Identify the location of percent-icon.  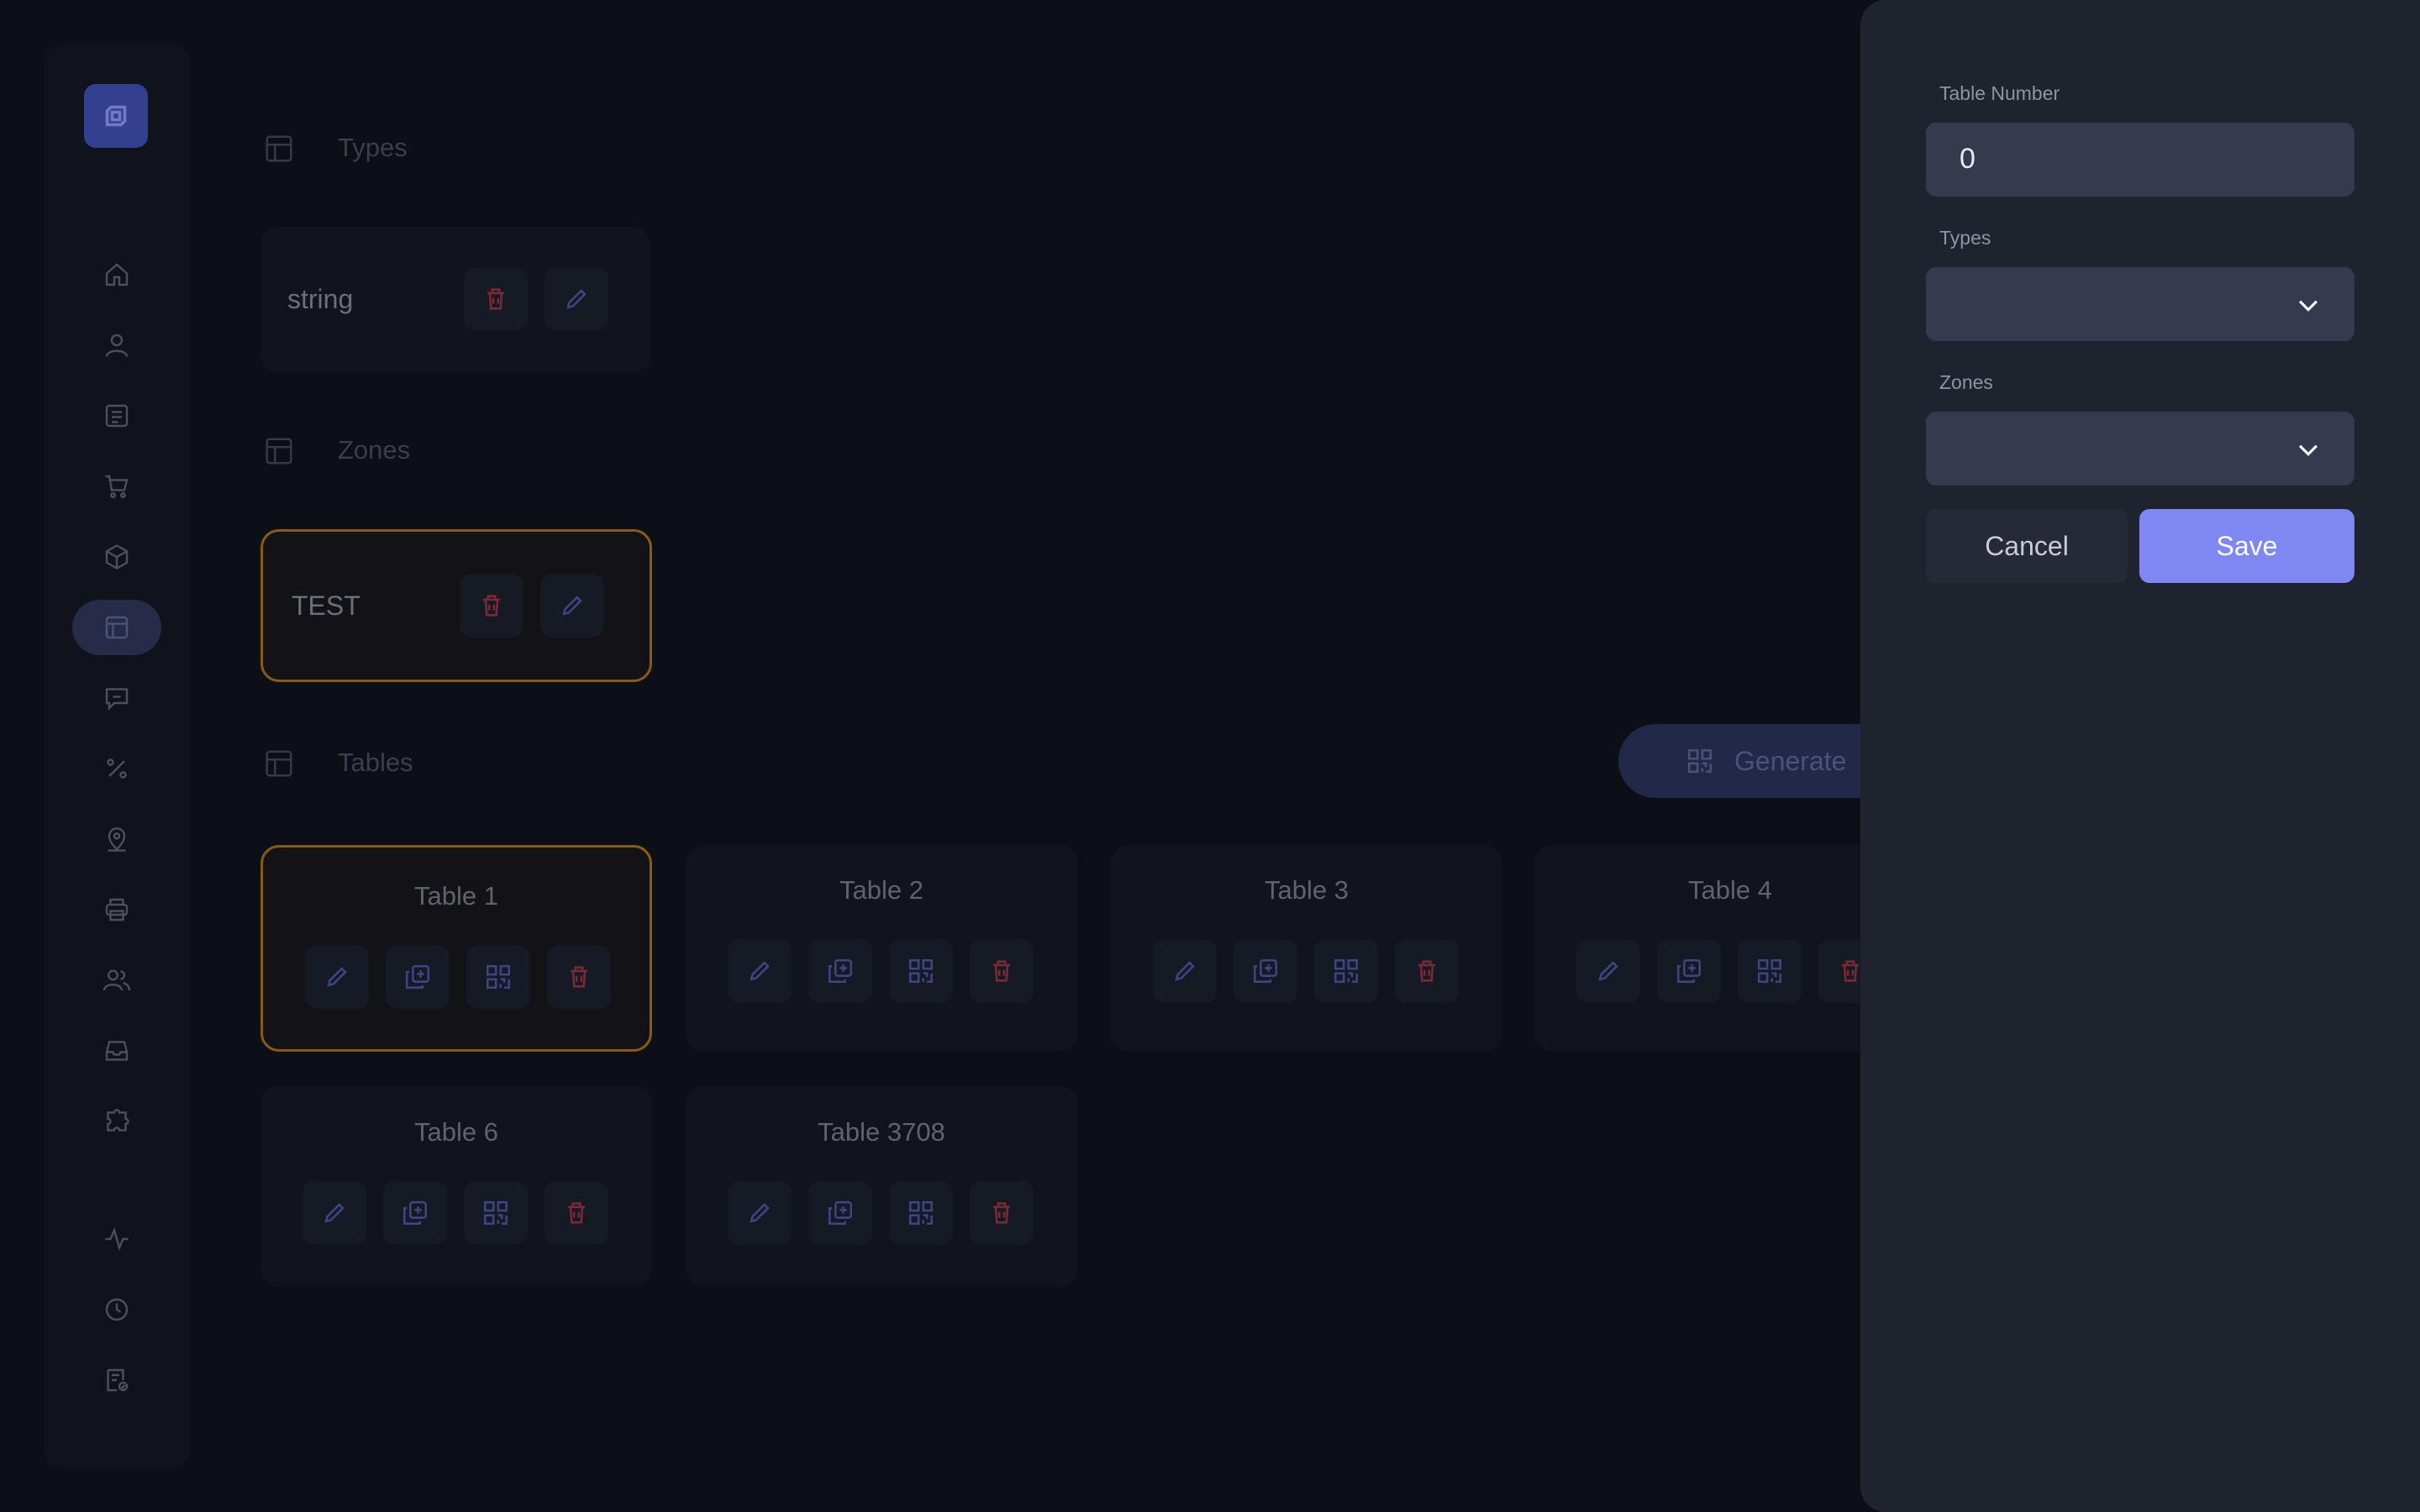
(117, 769).